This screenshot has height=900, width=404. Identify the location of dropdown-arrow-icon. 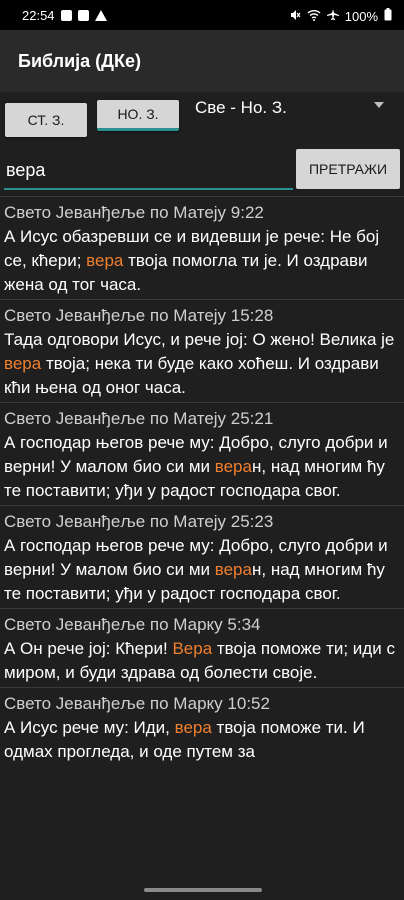
(379, 105).